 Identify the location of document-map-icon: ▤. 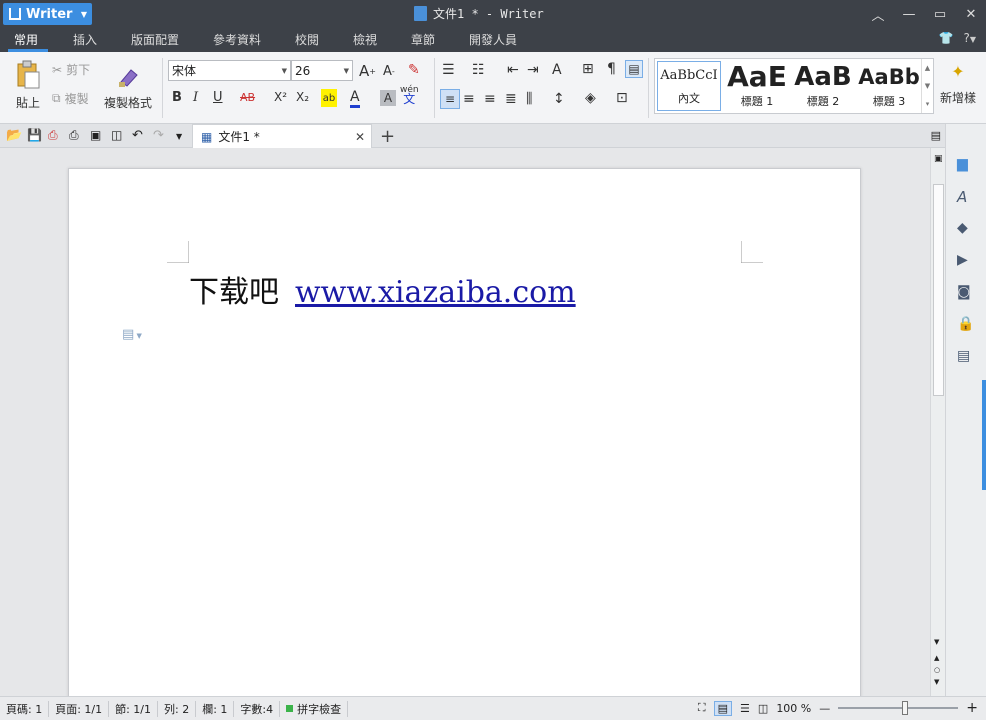
(965, 356).